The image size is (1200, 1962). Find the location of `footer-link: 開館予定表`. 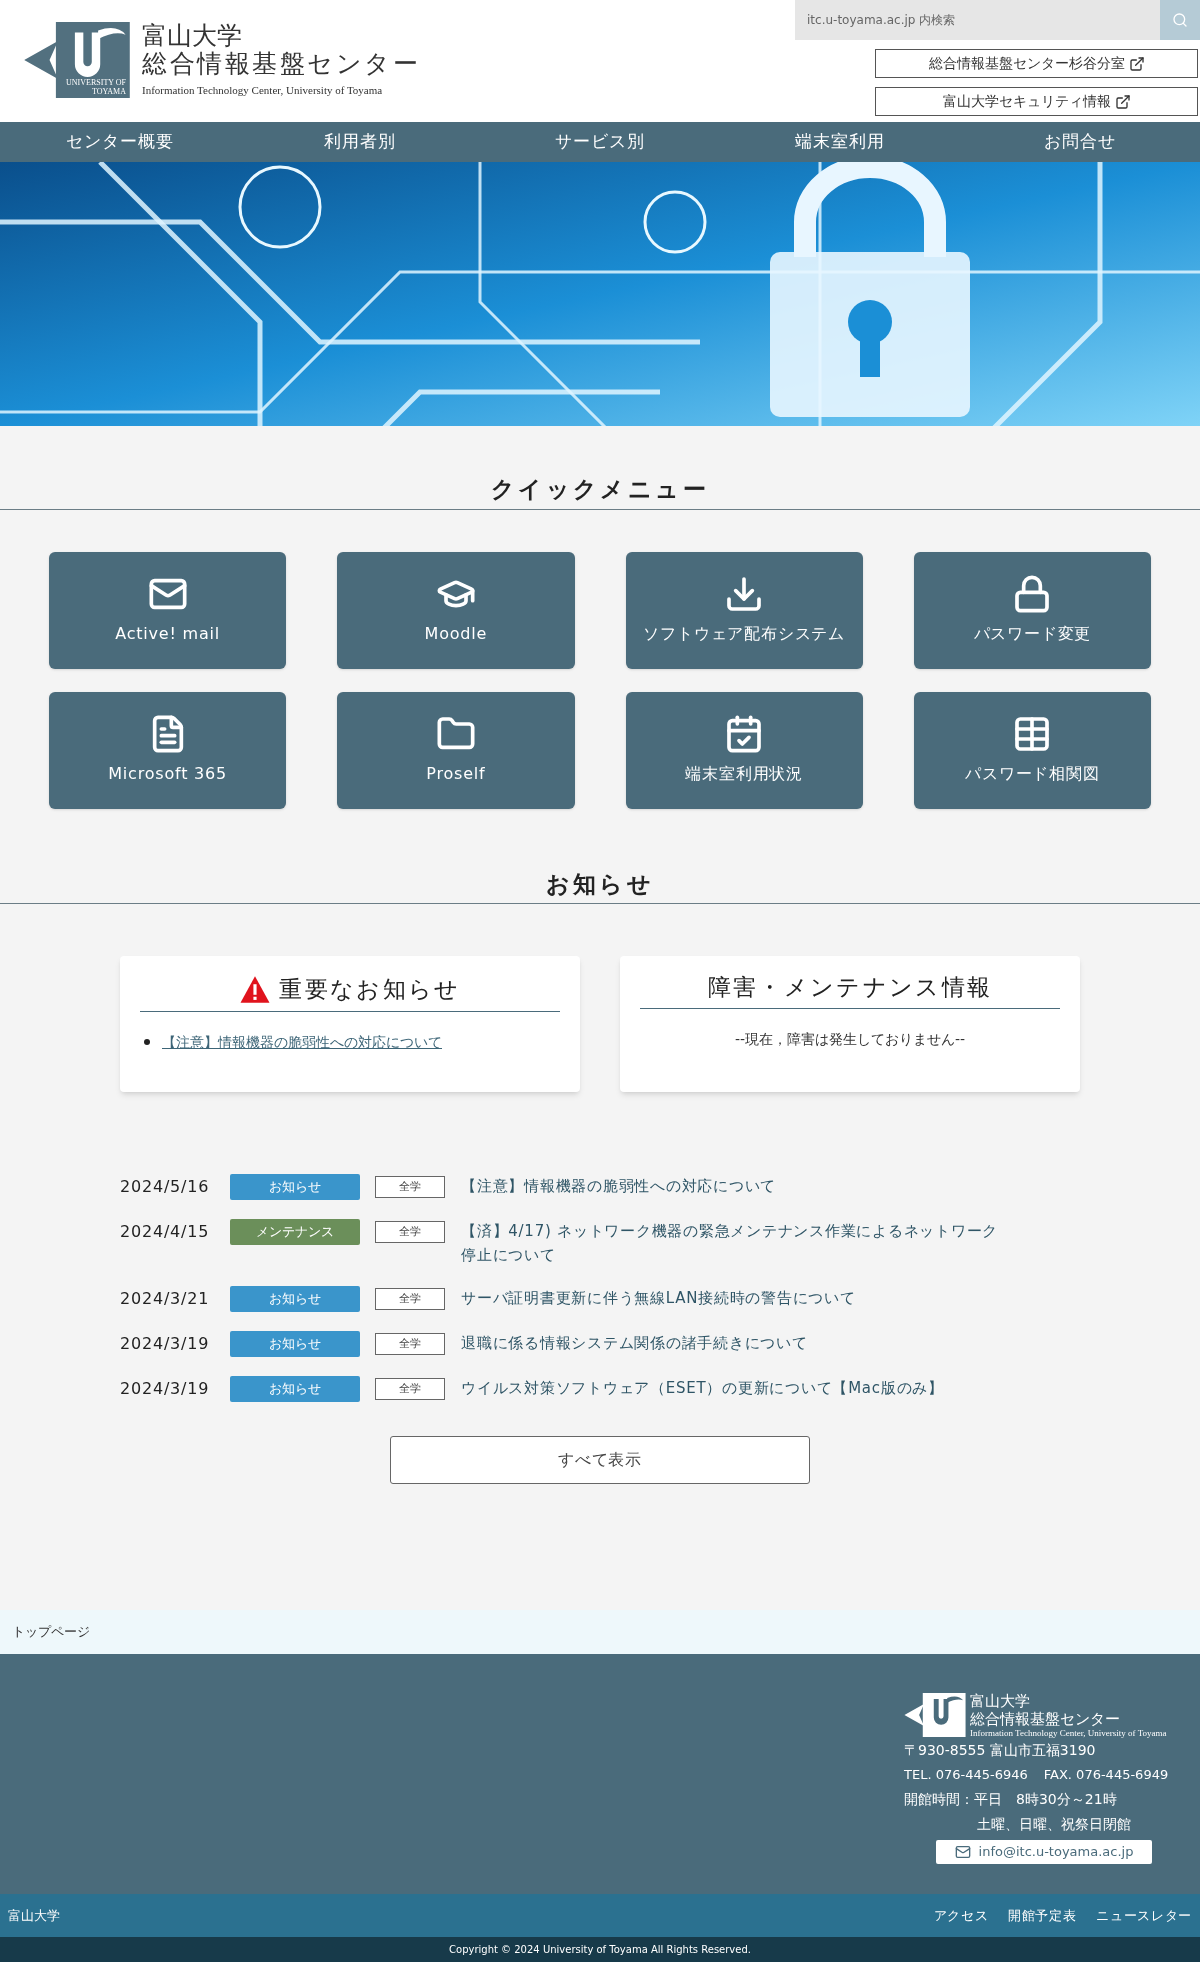

footer-link: 開館予定表 is located at coordinates (1042, 1915).